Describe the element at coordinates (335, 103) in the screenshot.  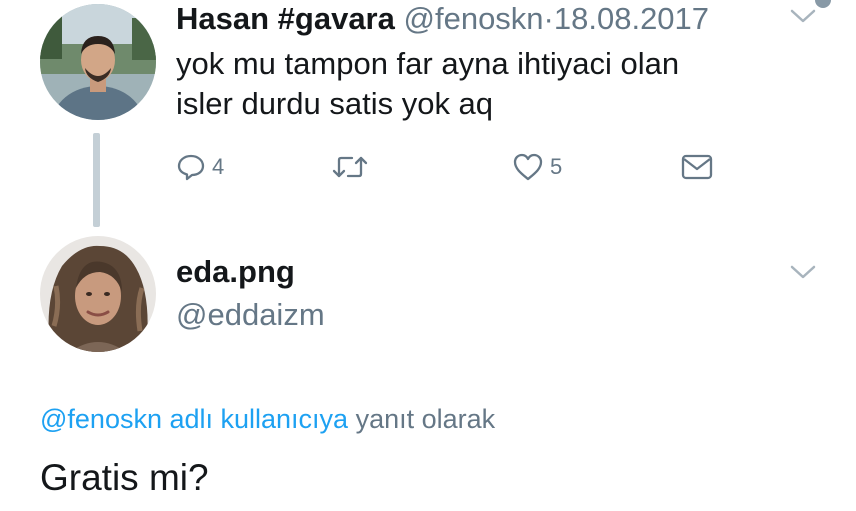
I see `tweet1-text-line2: isler durdu satis yok aq` at that location.